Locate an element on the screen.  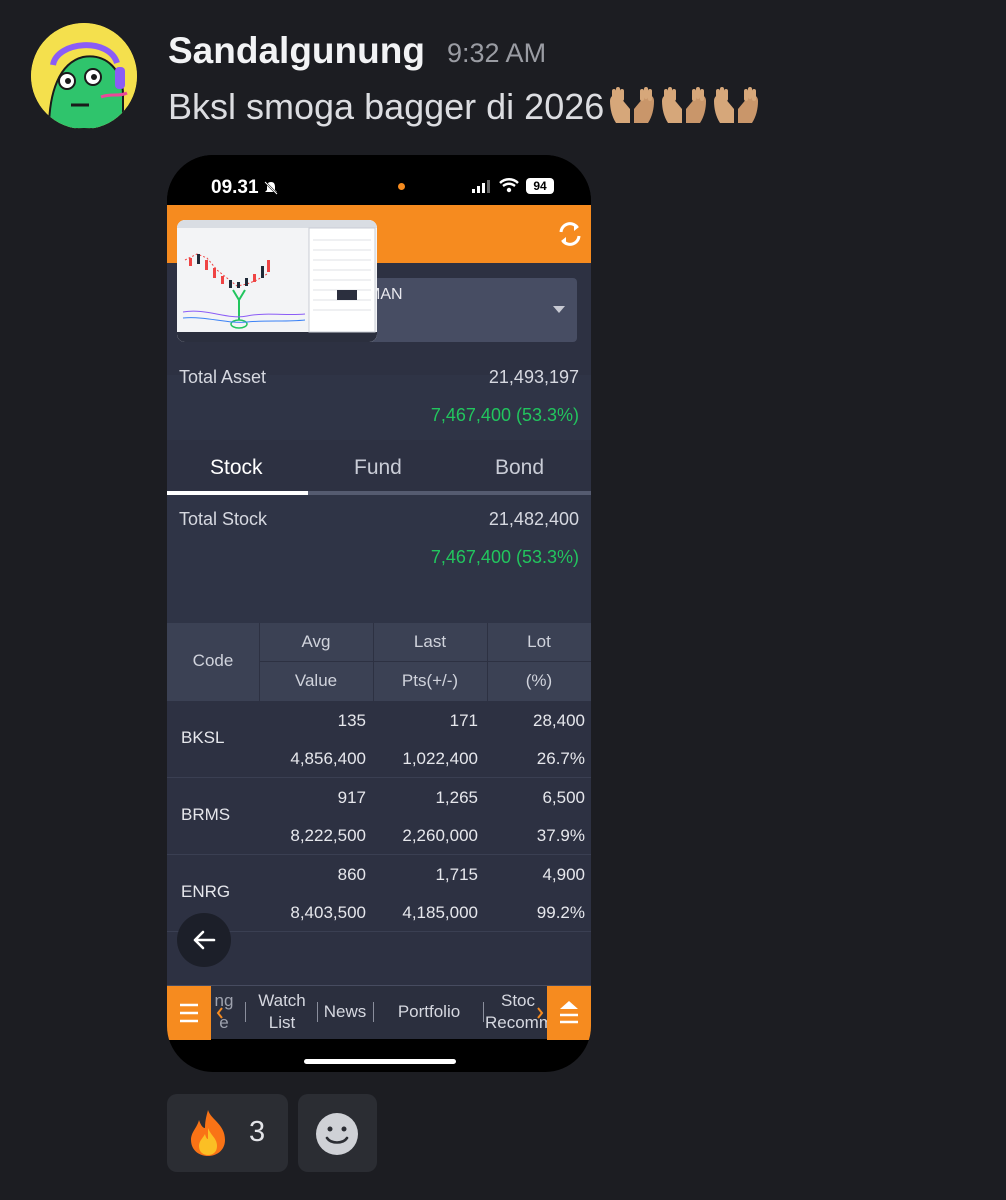
col-code-header: Code is located at coordinates (213, 661).